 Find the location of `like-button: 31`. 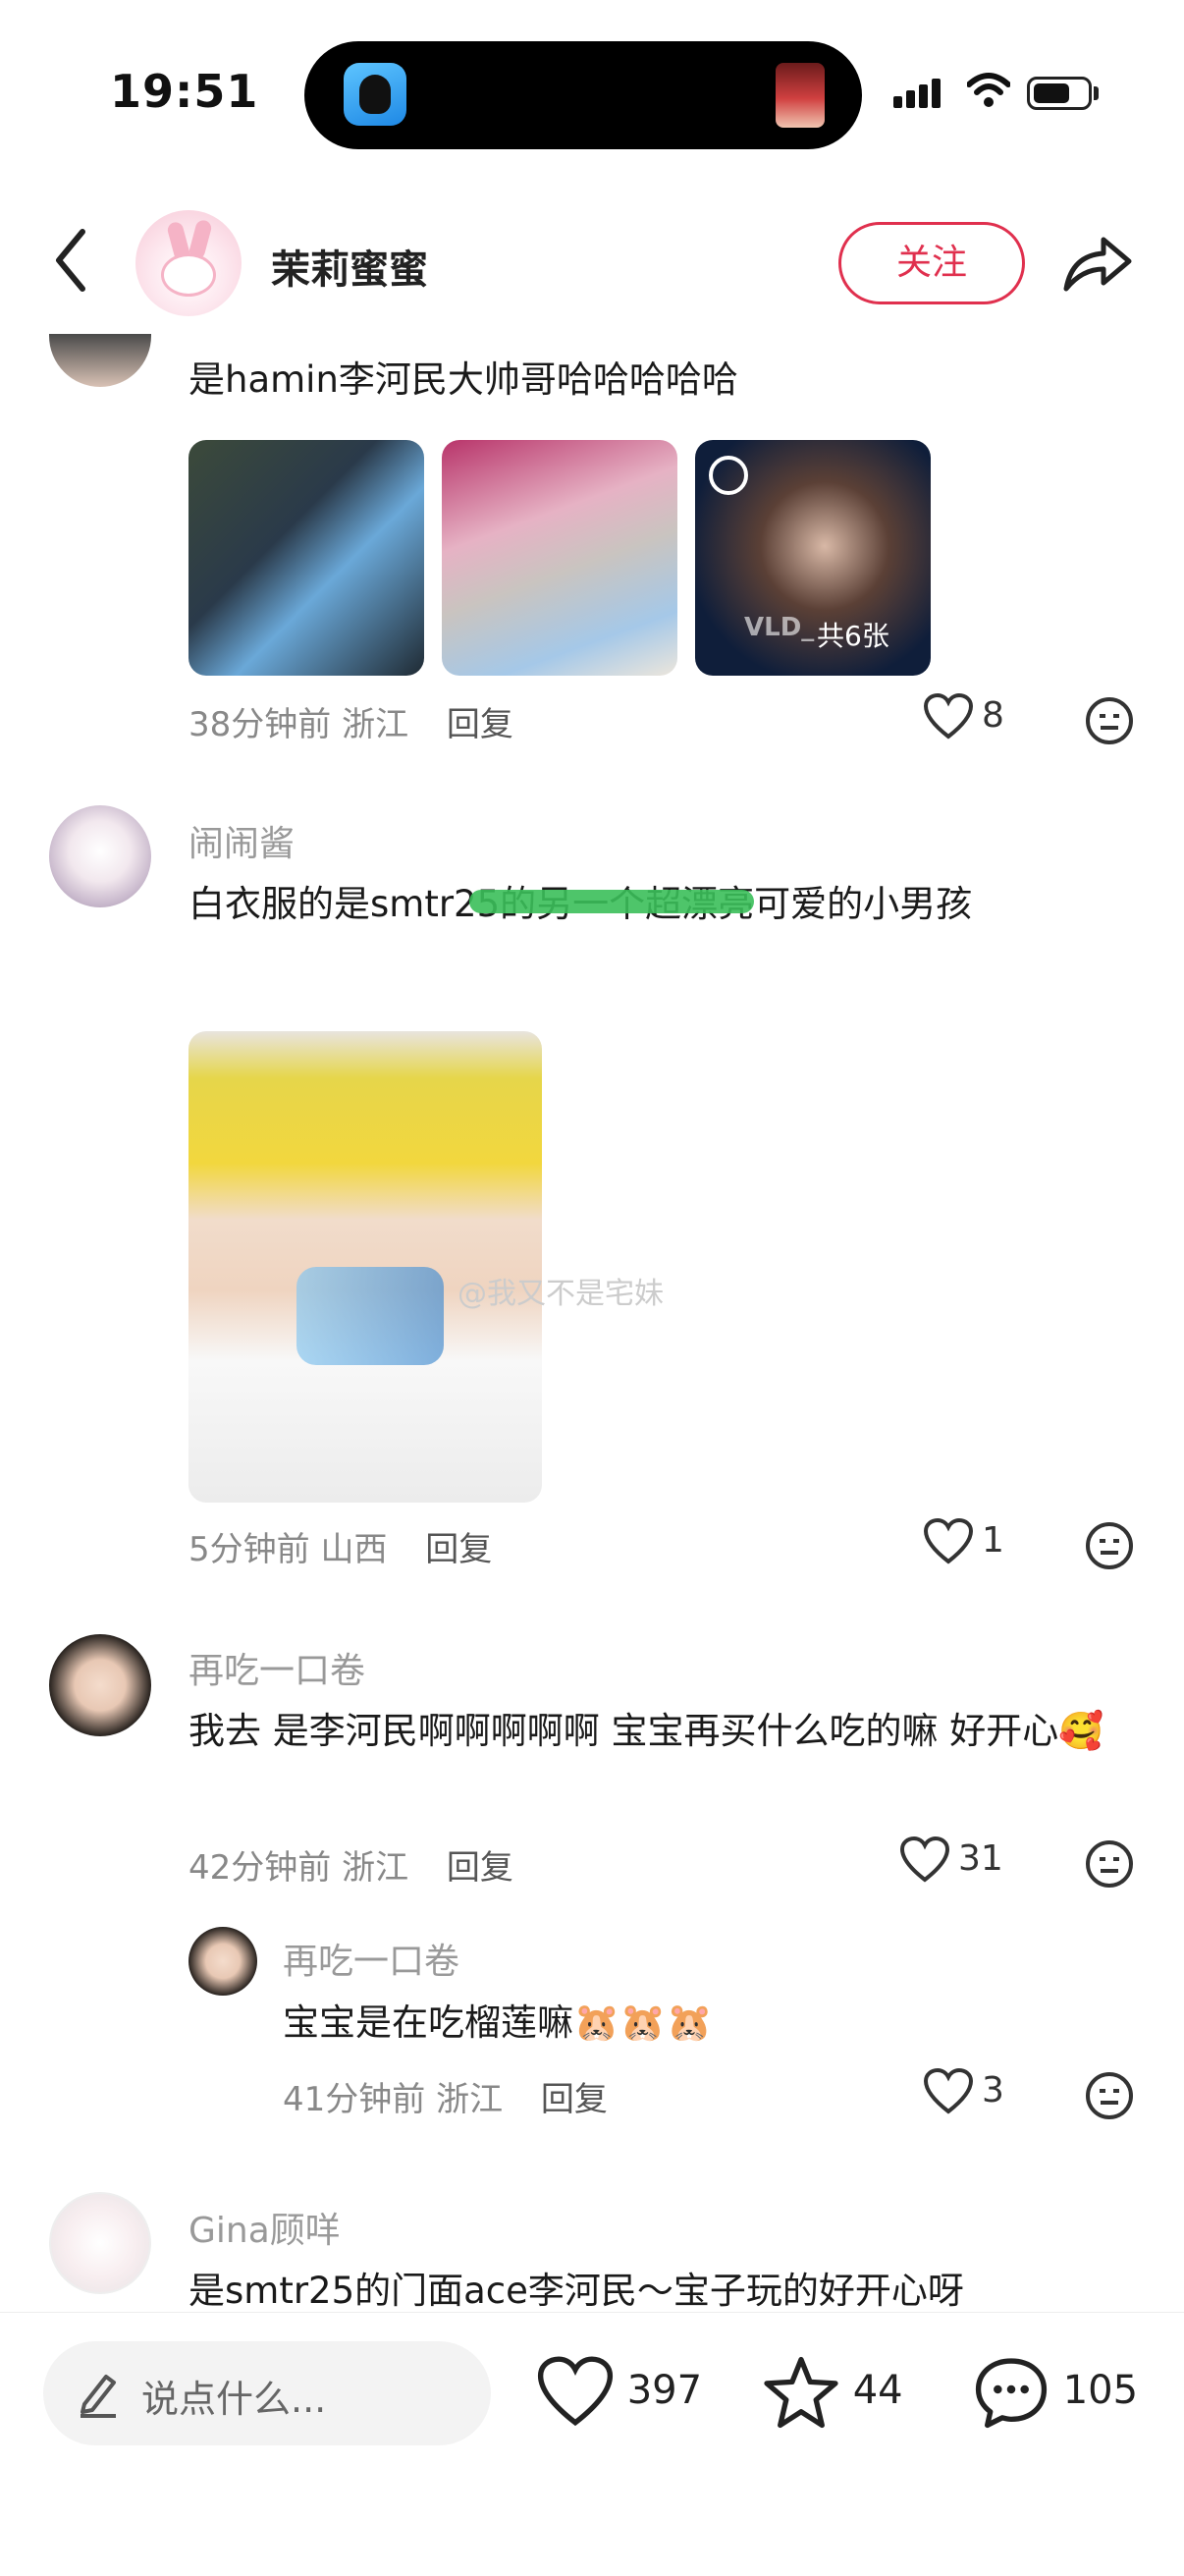

like-button: 31 is located at coordinates (951, 1860).